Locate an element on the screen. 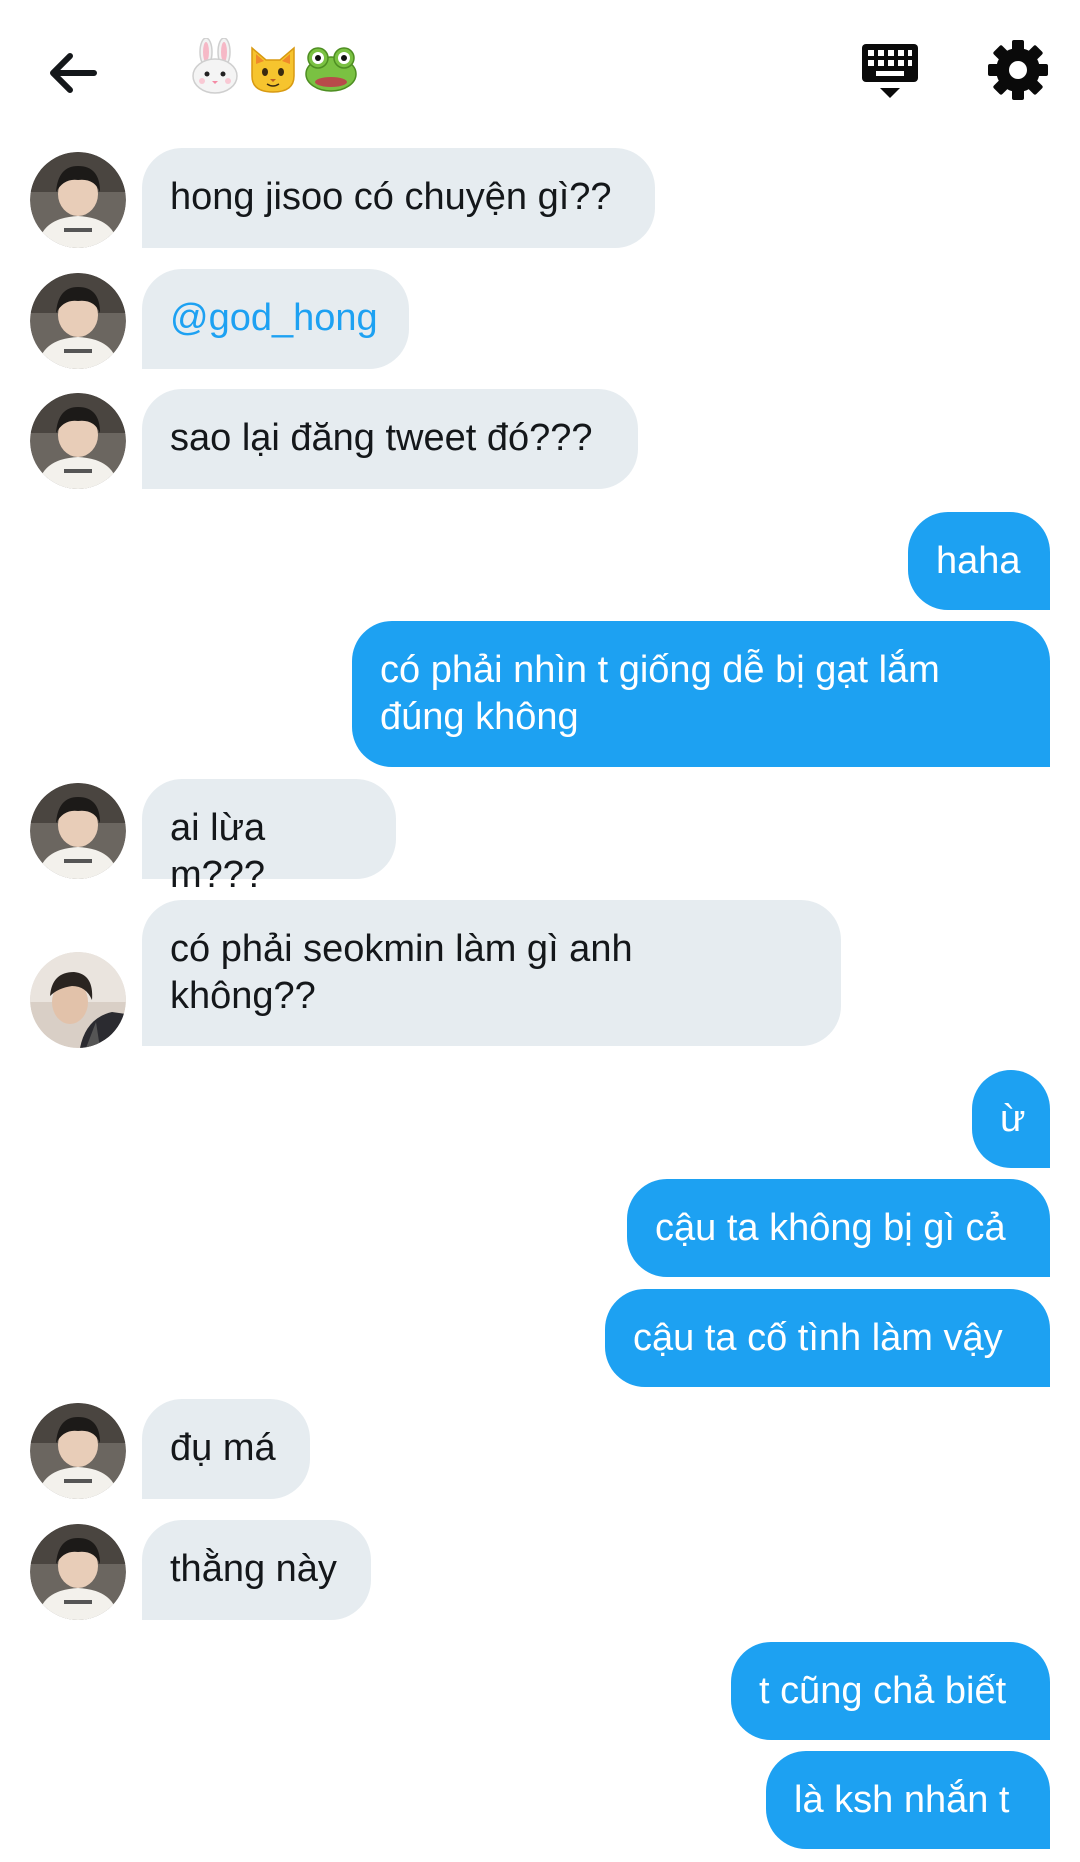 The width and height of the screenshot is (1080, 1862). conversation-title is located at coordinates (273, 70).